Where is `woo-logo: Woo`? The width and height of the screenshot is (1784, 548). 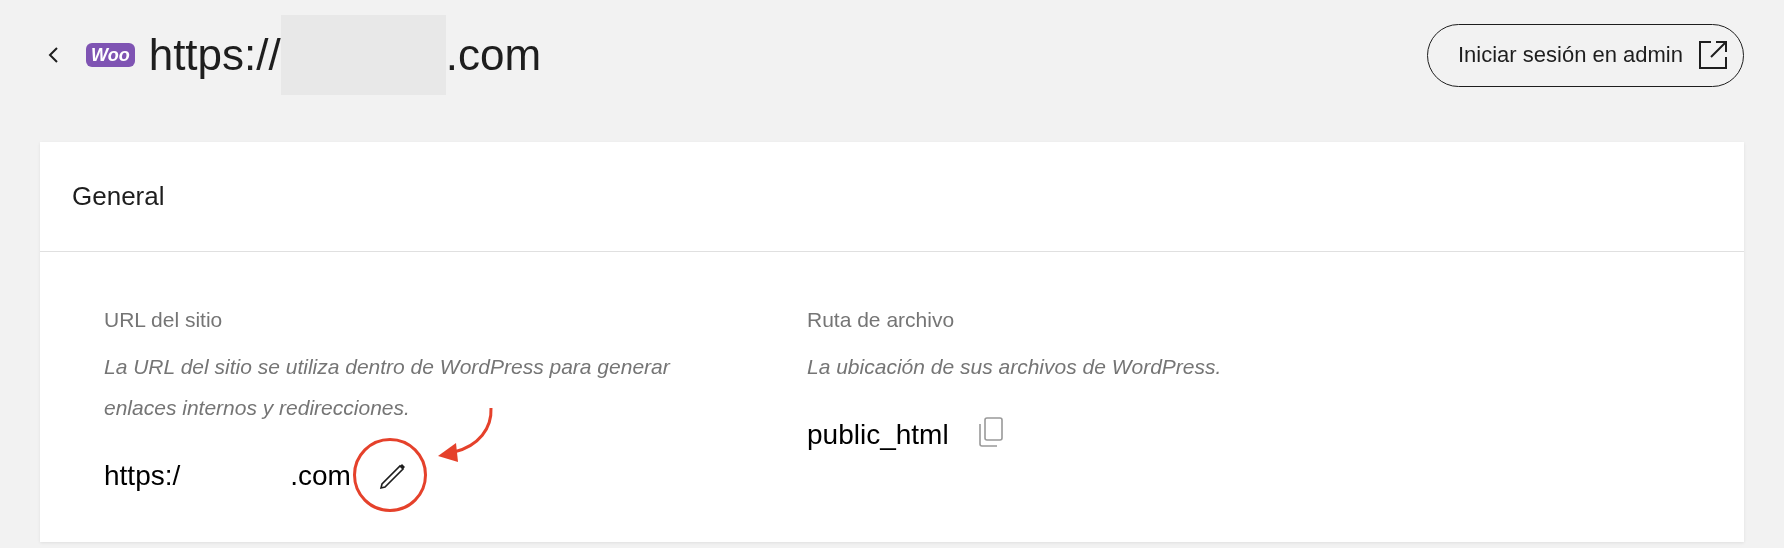
woo-logo: Woo is located at coordinates (110, 55).